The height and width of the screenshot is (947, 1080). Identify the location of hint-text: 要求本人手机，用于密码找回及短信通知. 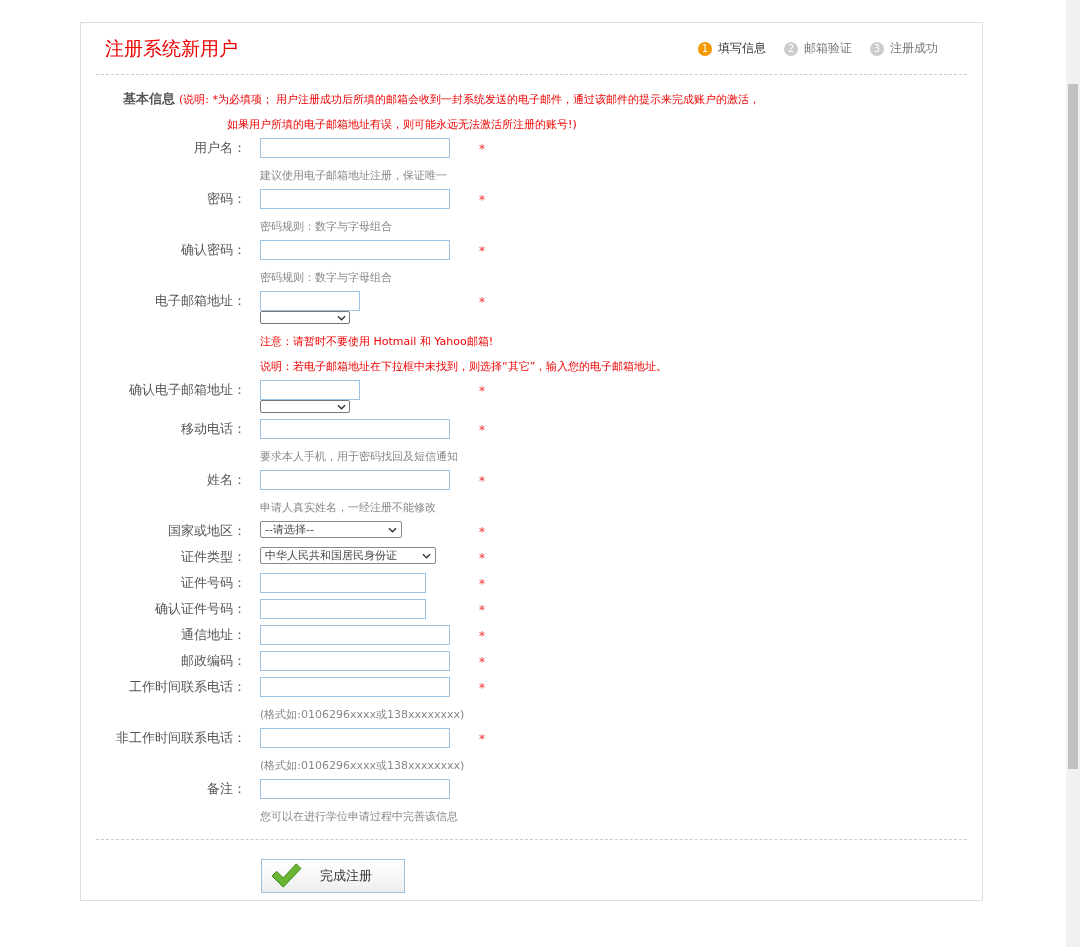
(359, 456).